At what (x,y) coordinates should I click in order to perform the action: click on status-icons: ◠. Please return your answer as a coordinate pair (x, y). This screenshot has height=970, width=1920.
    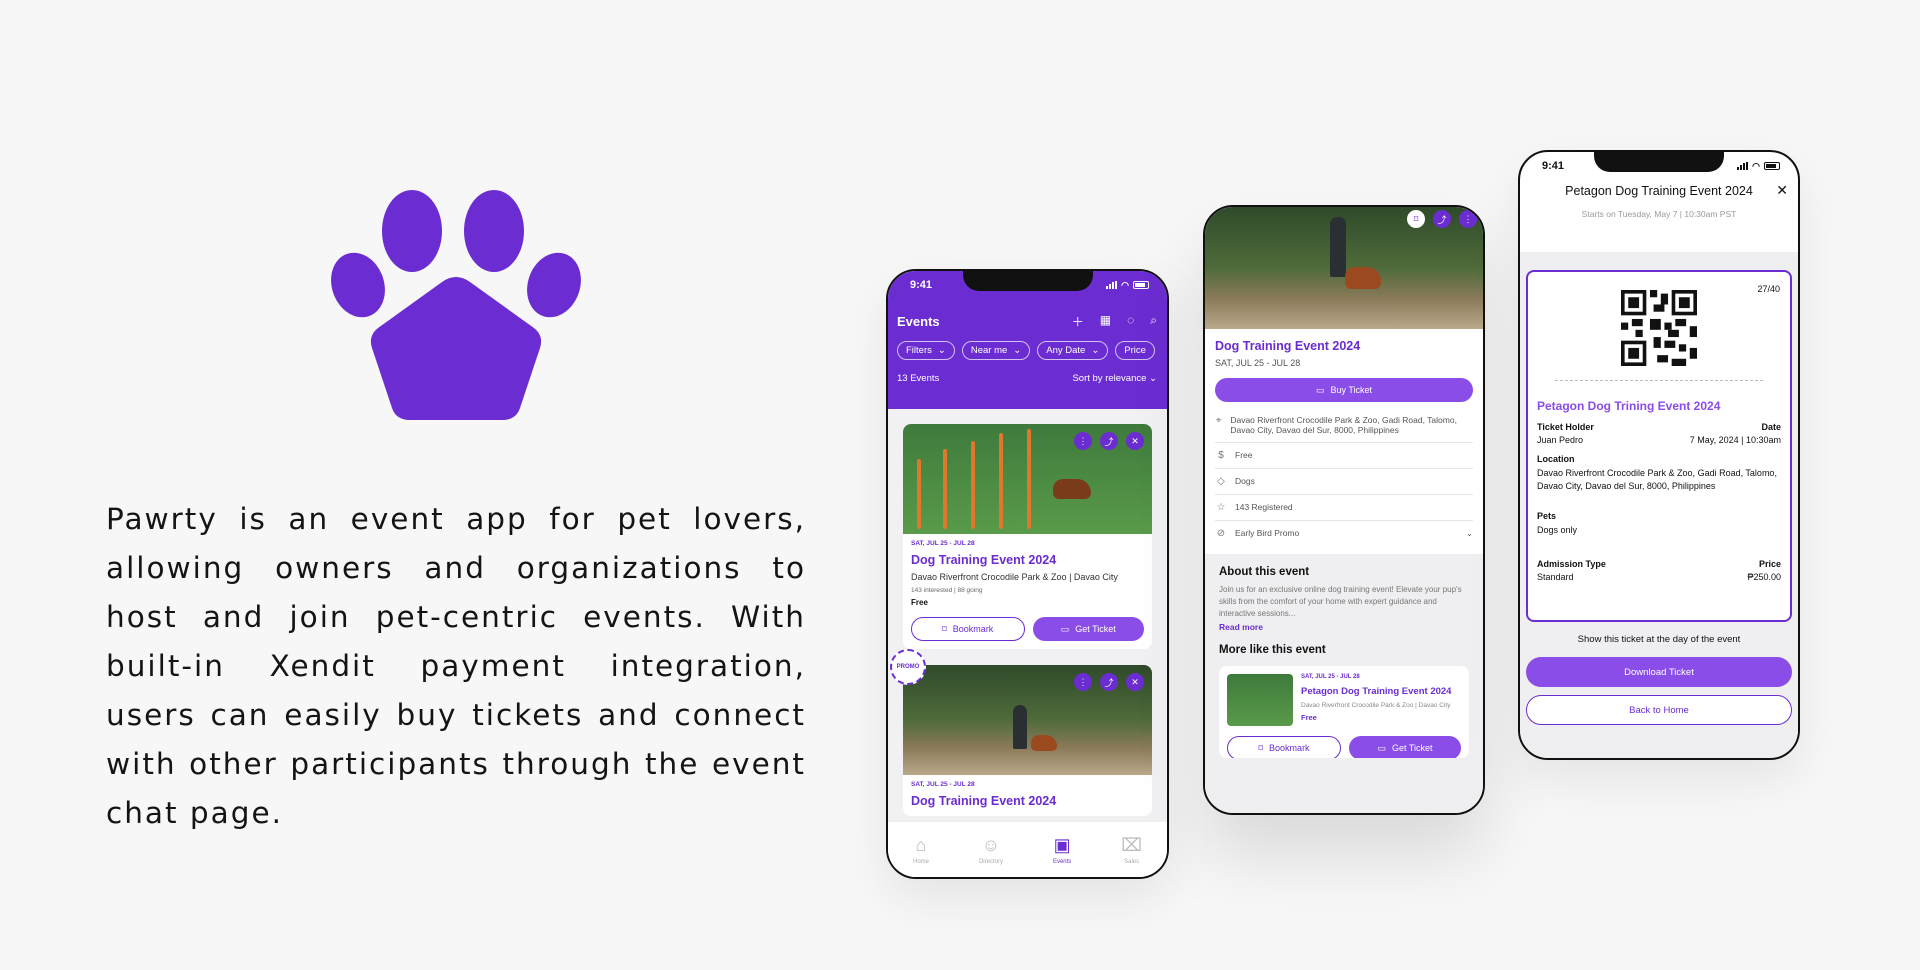
    Looking at the image, I should click on (1127, 285).